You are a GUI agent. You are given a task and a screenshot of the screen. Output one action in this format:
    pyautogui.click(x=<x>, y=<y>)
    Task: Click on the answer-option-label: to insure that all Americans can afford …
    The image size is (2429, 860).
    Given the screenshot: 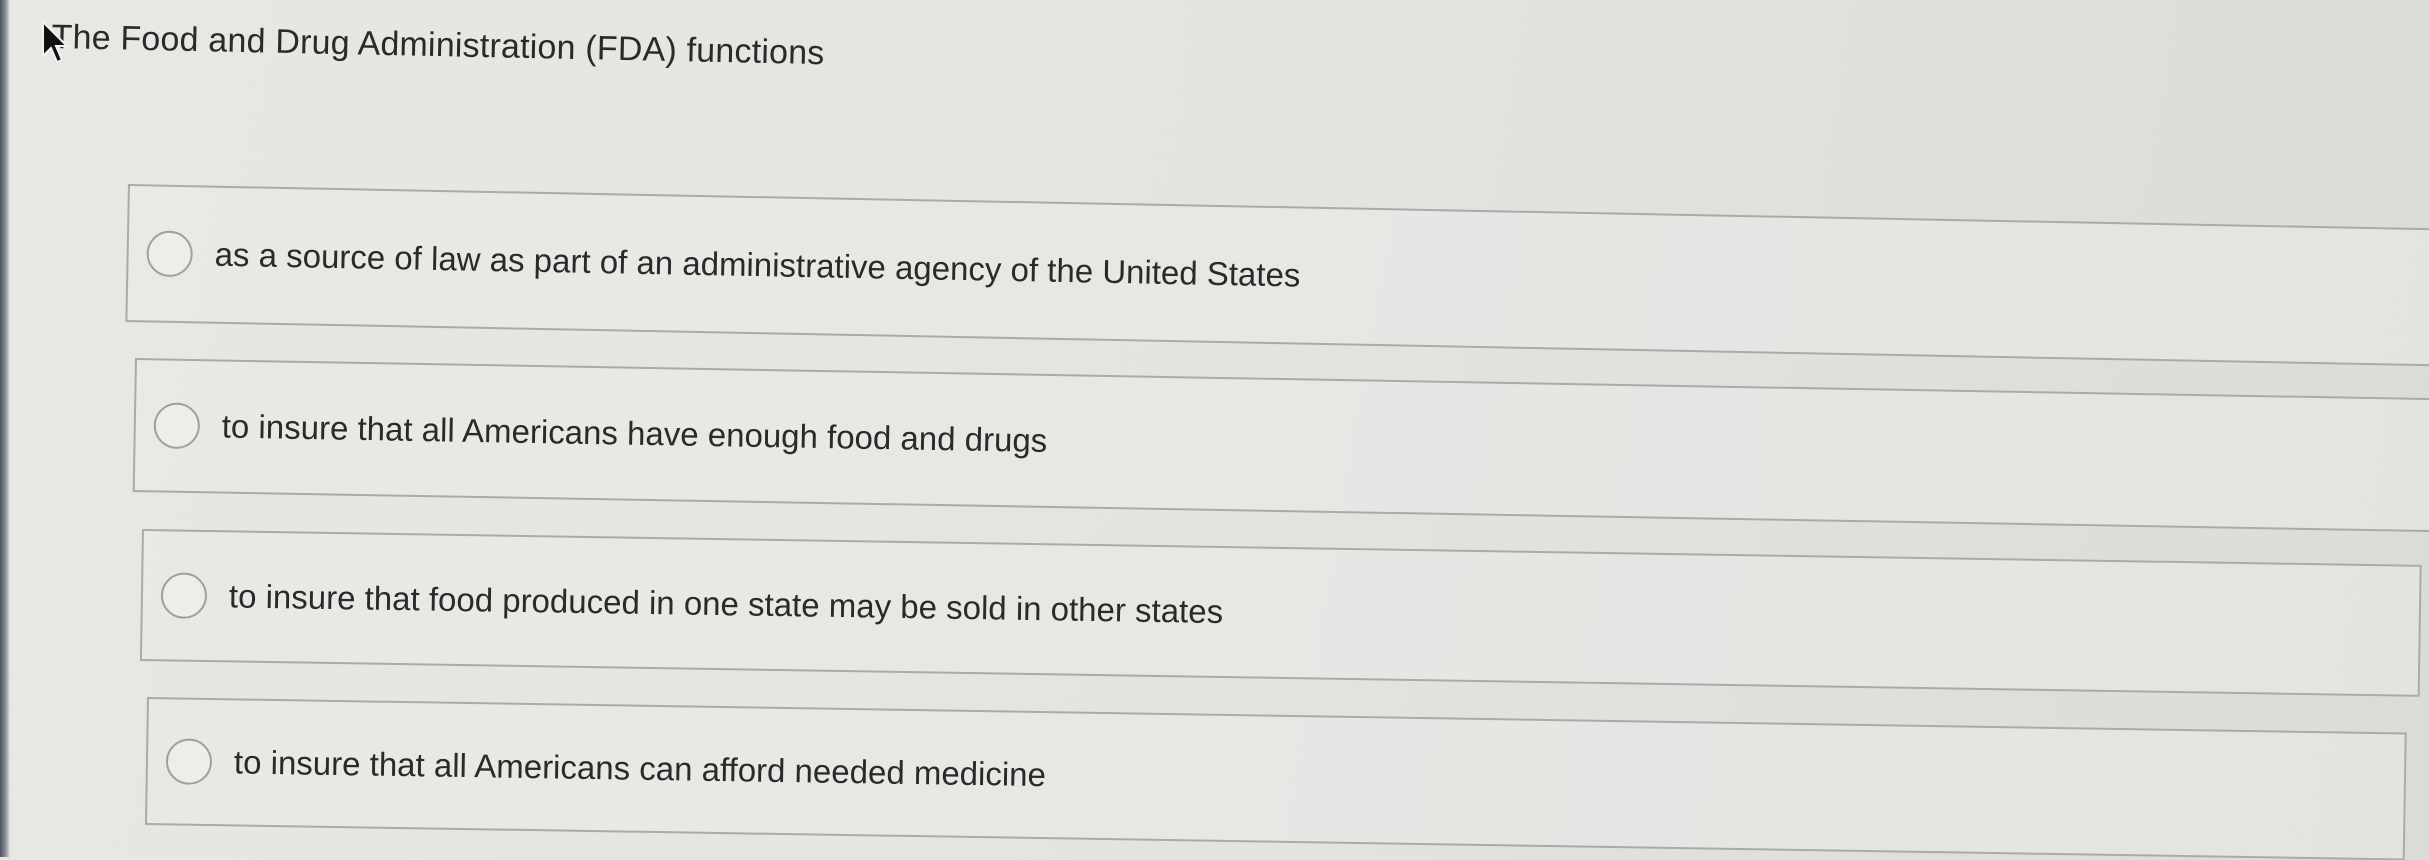 What is the action you would take?
    pyautogui.click(x=640, y=768)
    